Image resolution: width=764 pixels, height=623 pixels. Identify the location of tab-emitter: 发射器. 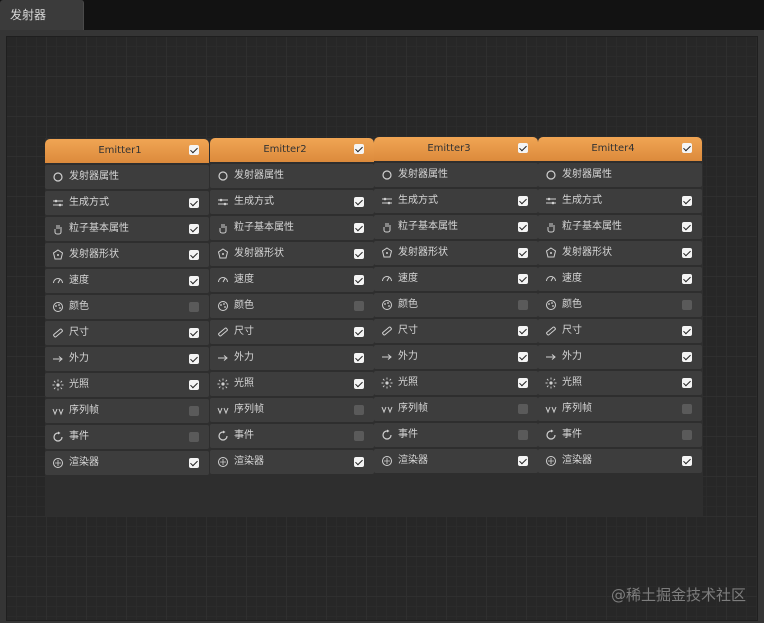
(42, 15).